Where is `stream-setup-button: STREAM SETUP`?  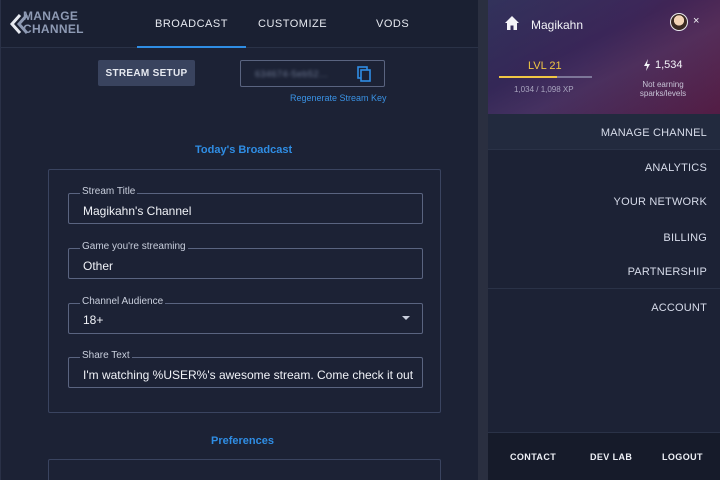 stream-setup-button: STREAM SETUP is located at coordinates (146, 73).